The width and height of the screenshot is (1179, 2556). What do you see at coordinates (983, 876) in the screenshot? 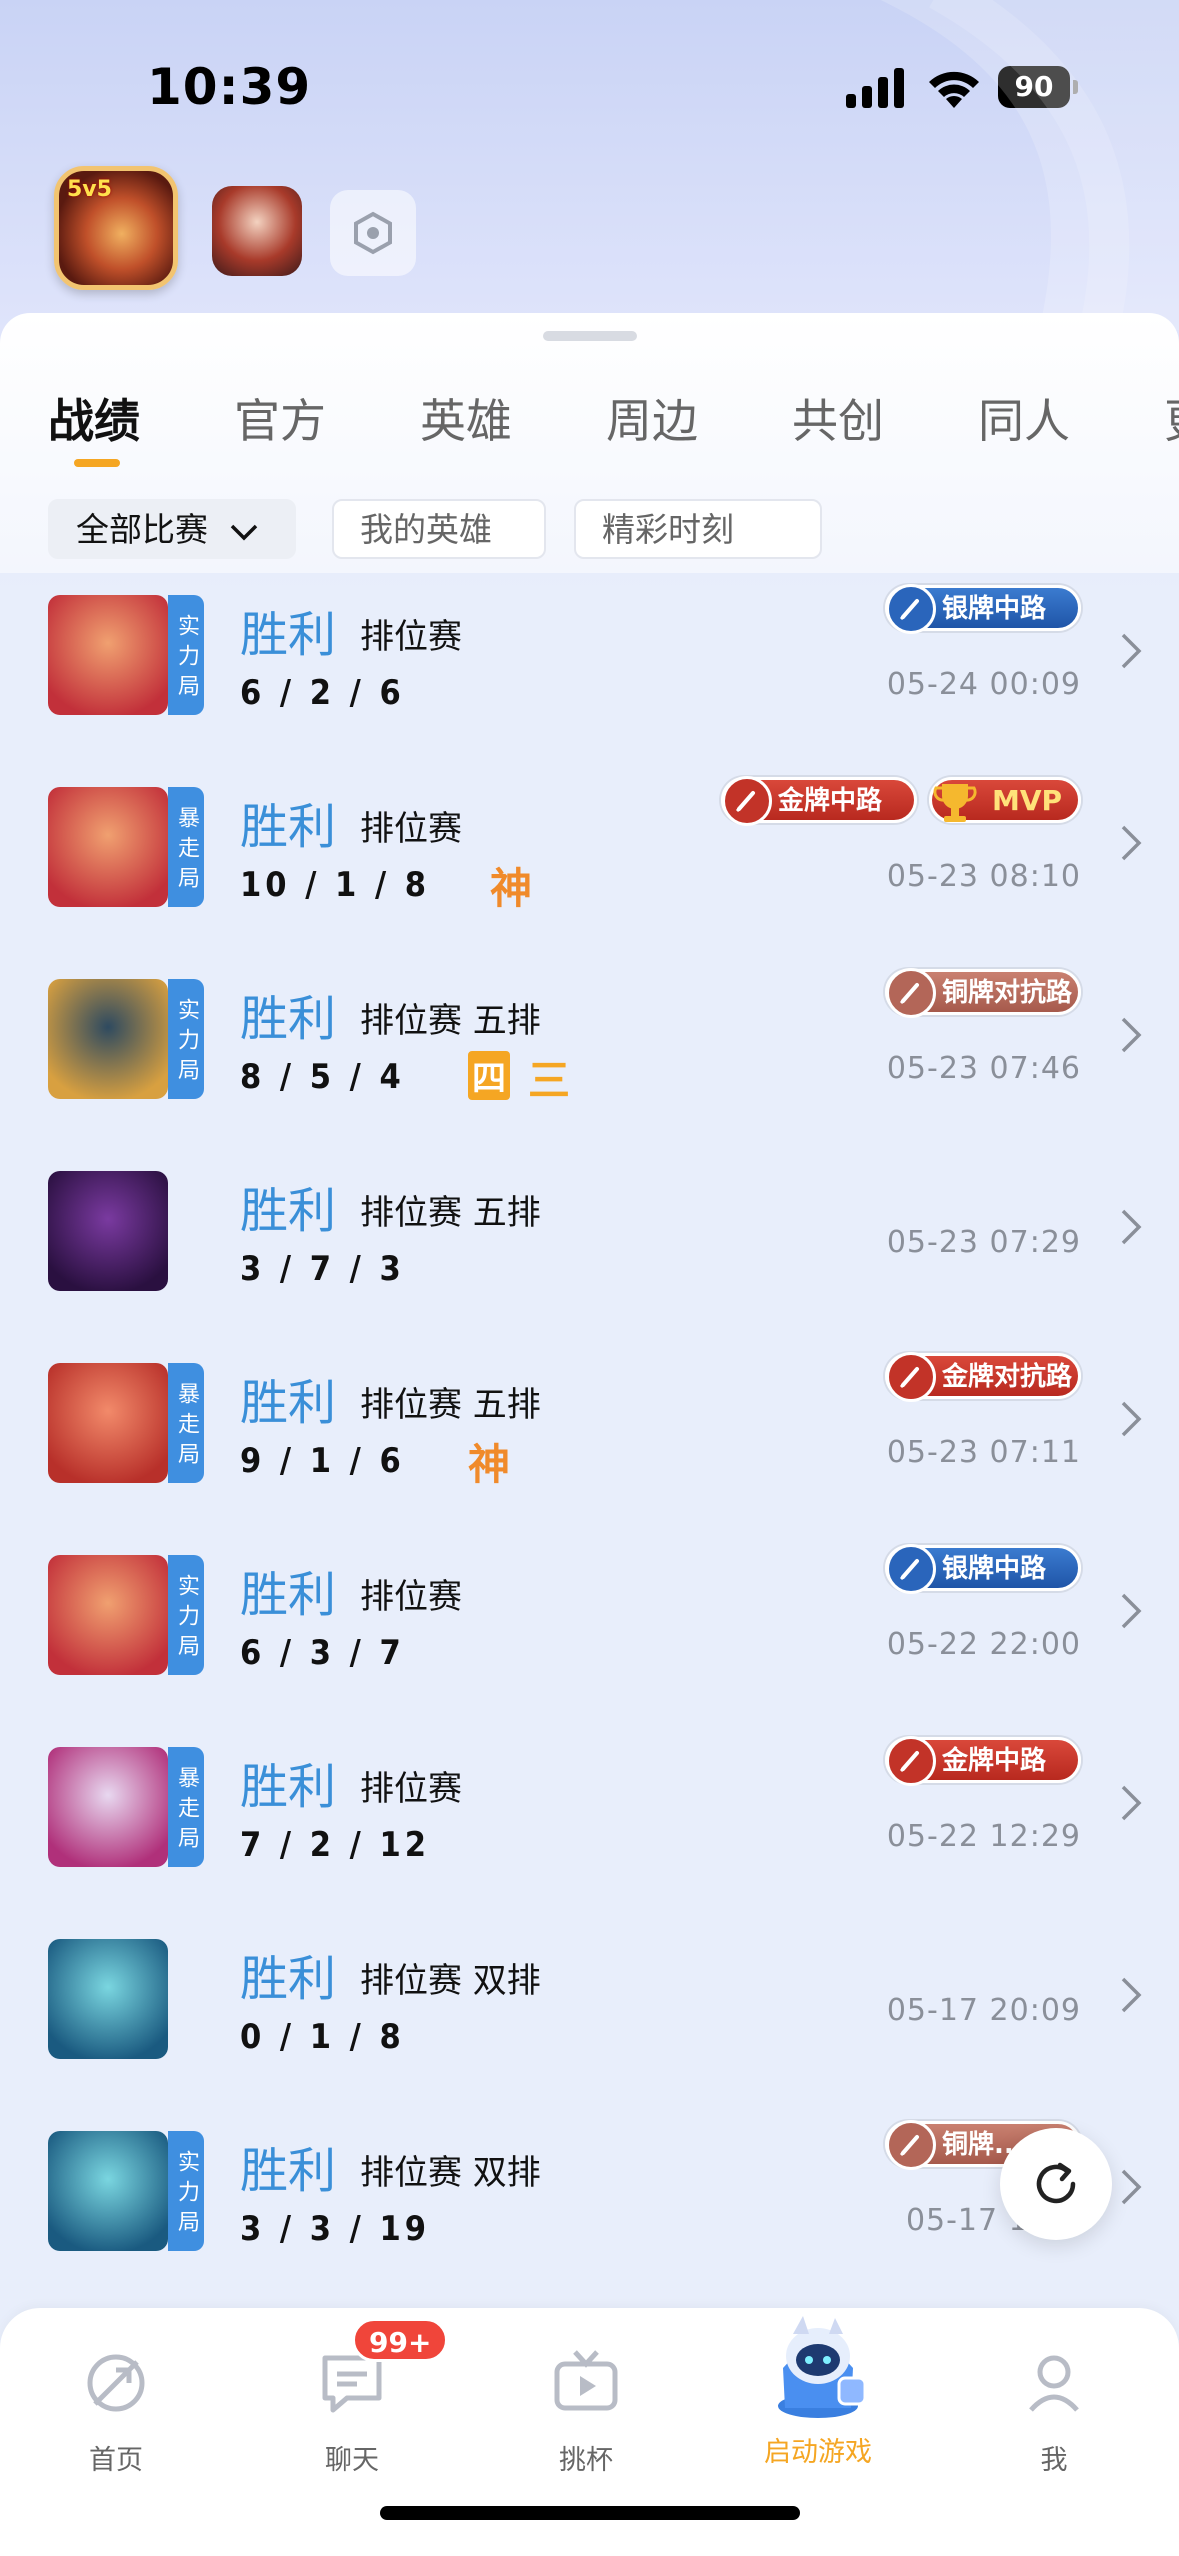
I see `match-time: 05-23 08:10` at bounding box center [983, 876].